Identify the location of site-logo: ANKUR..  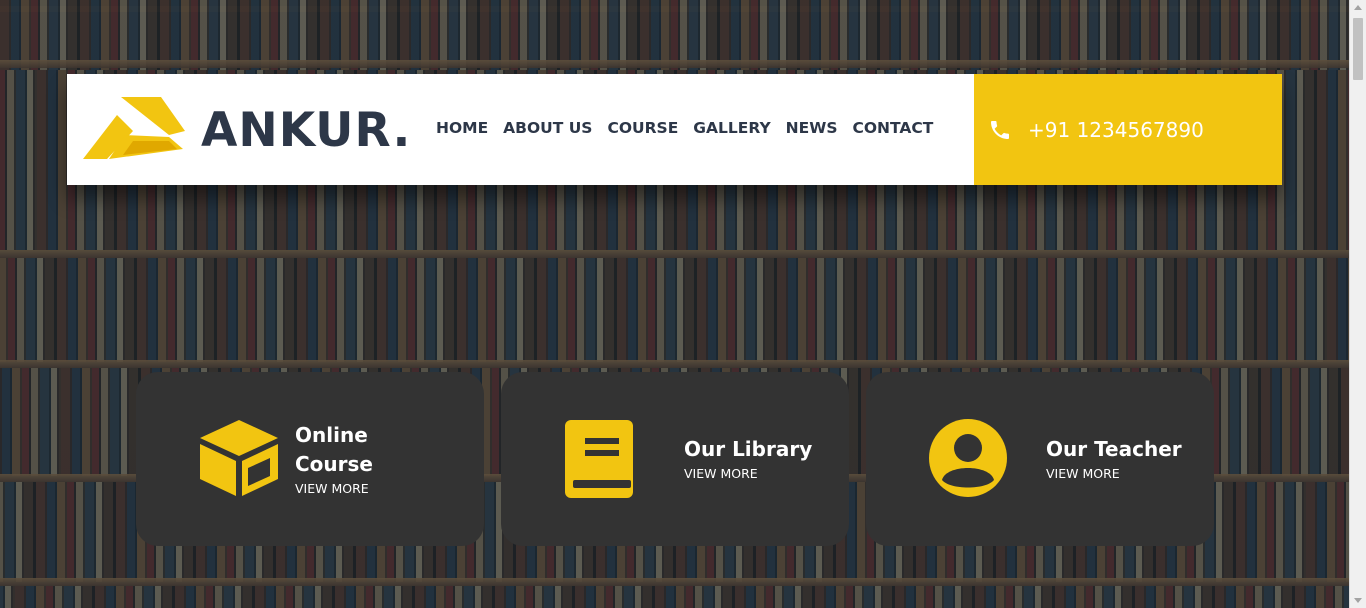
(248, 130).